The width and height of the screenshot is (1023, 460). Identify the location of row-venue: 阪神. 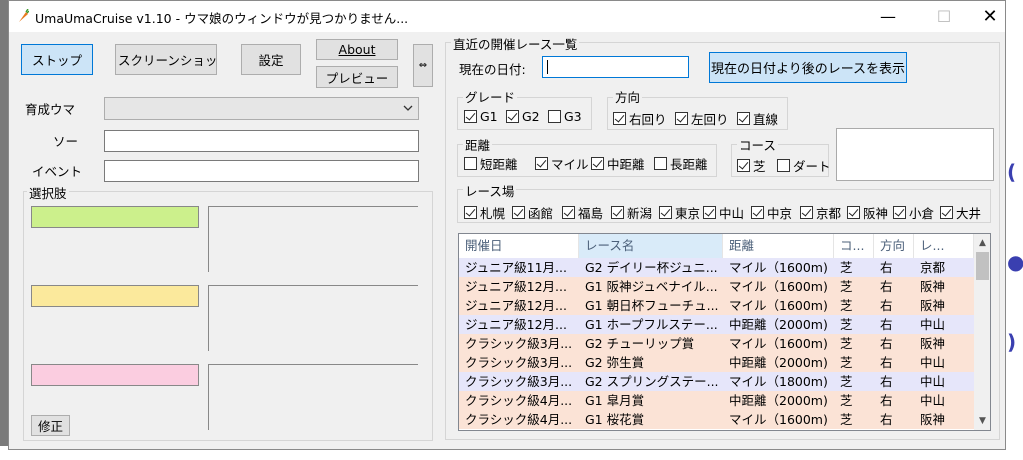
(944, 419).